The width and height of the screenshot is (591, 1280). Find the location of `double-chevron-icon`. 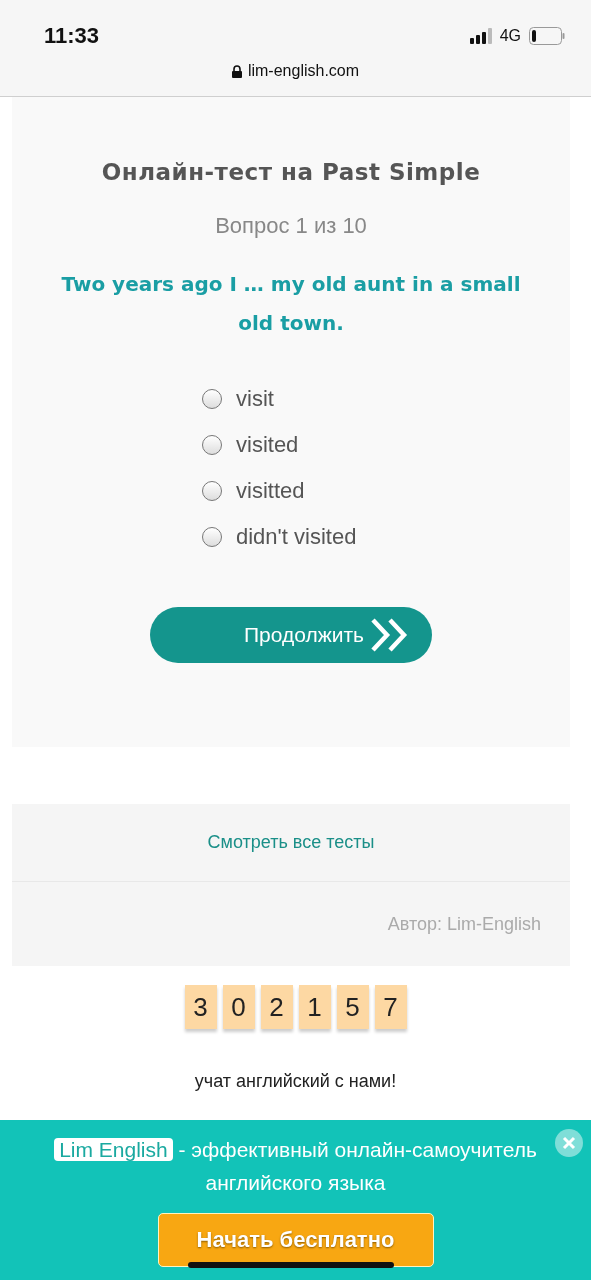

double-chevron-icon is located at coordinates (390, 635).